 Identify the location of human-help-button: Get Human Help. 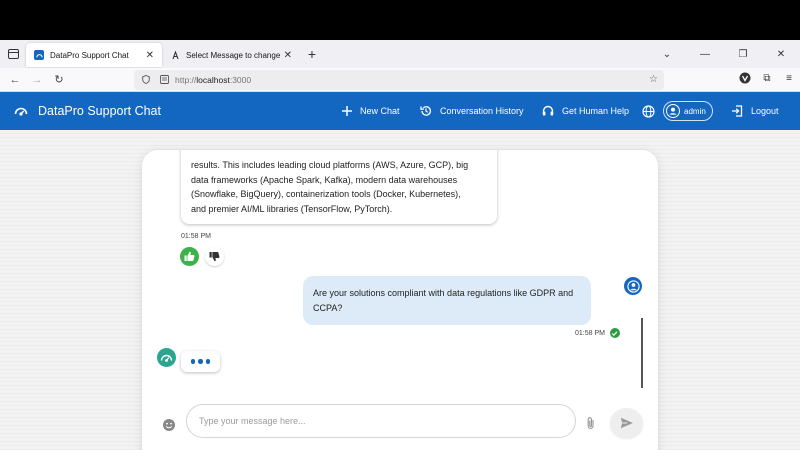
(585, 111).